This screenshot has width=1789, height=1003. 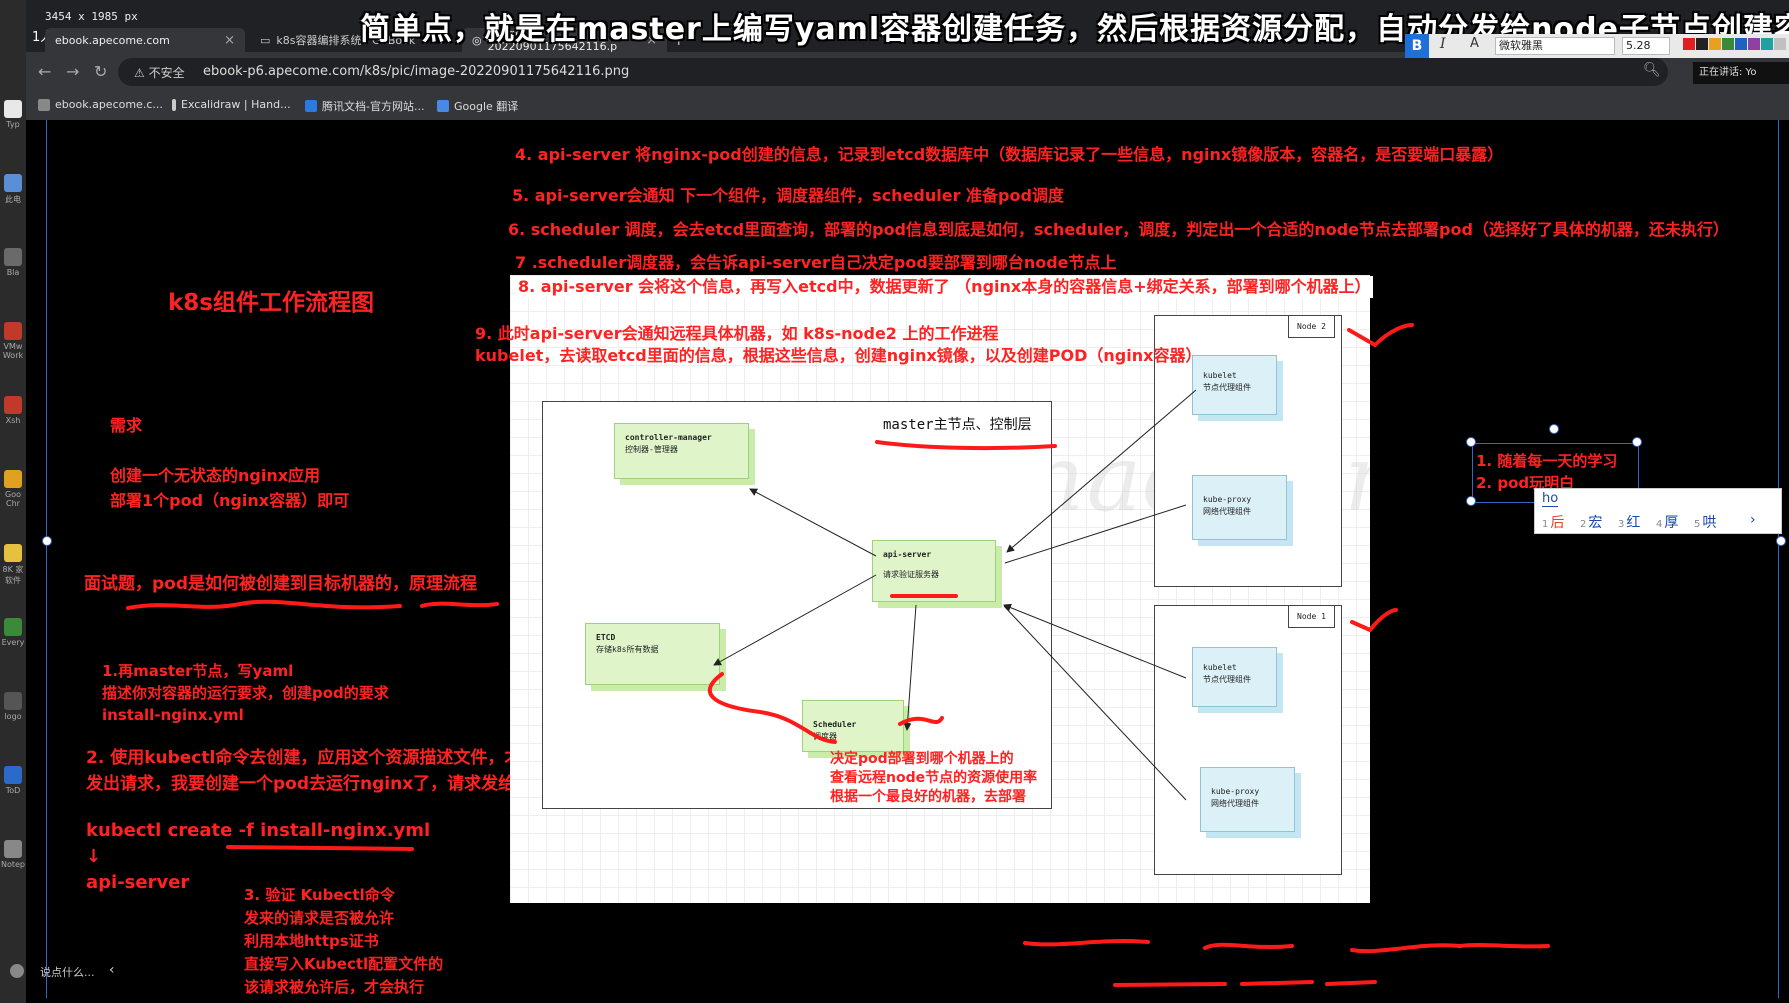 What do you see at coordinates (1557, 523) in the screenshot?
I see `candidate-text: 后` at bounding box center [1557, 523].